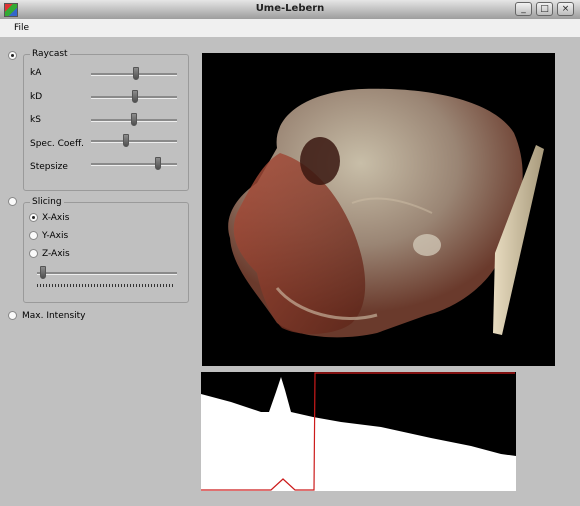 The width and height of the screenshot is (580, 506). I want to click on histogram-panel, so click(358, 431).